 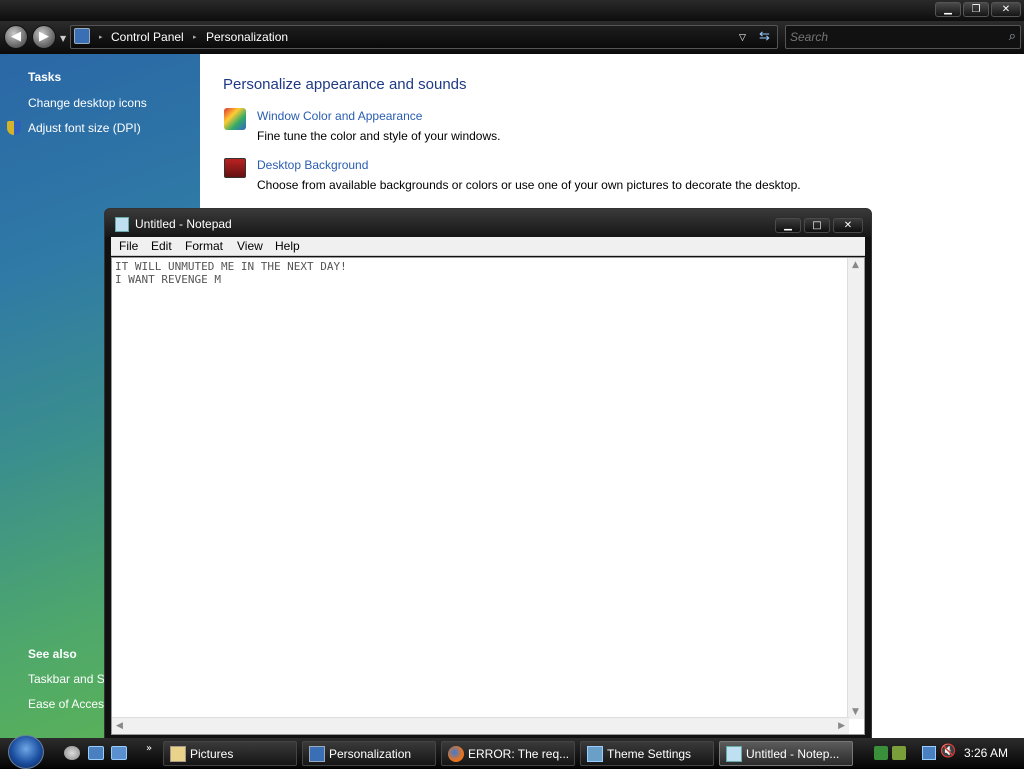 What do you see at coordinates (512, 10) in the screenshot?
I see `explorer-title-bar: ▁ ❐ ✕` at bounding box center [512, 10].